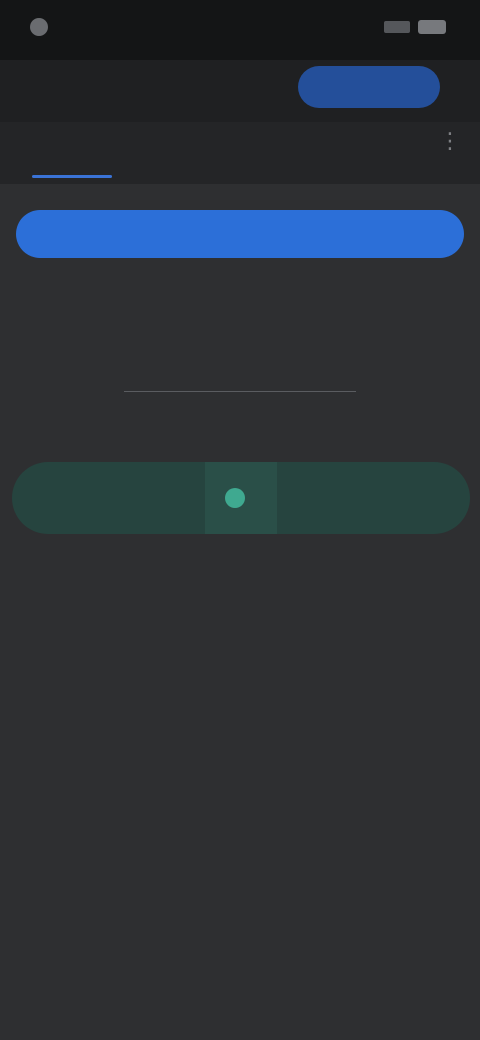  Describe the element at coordinates (397, 27) in the screenshot. I see `signal-icon` at that location.